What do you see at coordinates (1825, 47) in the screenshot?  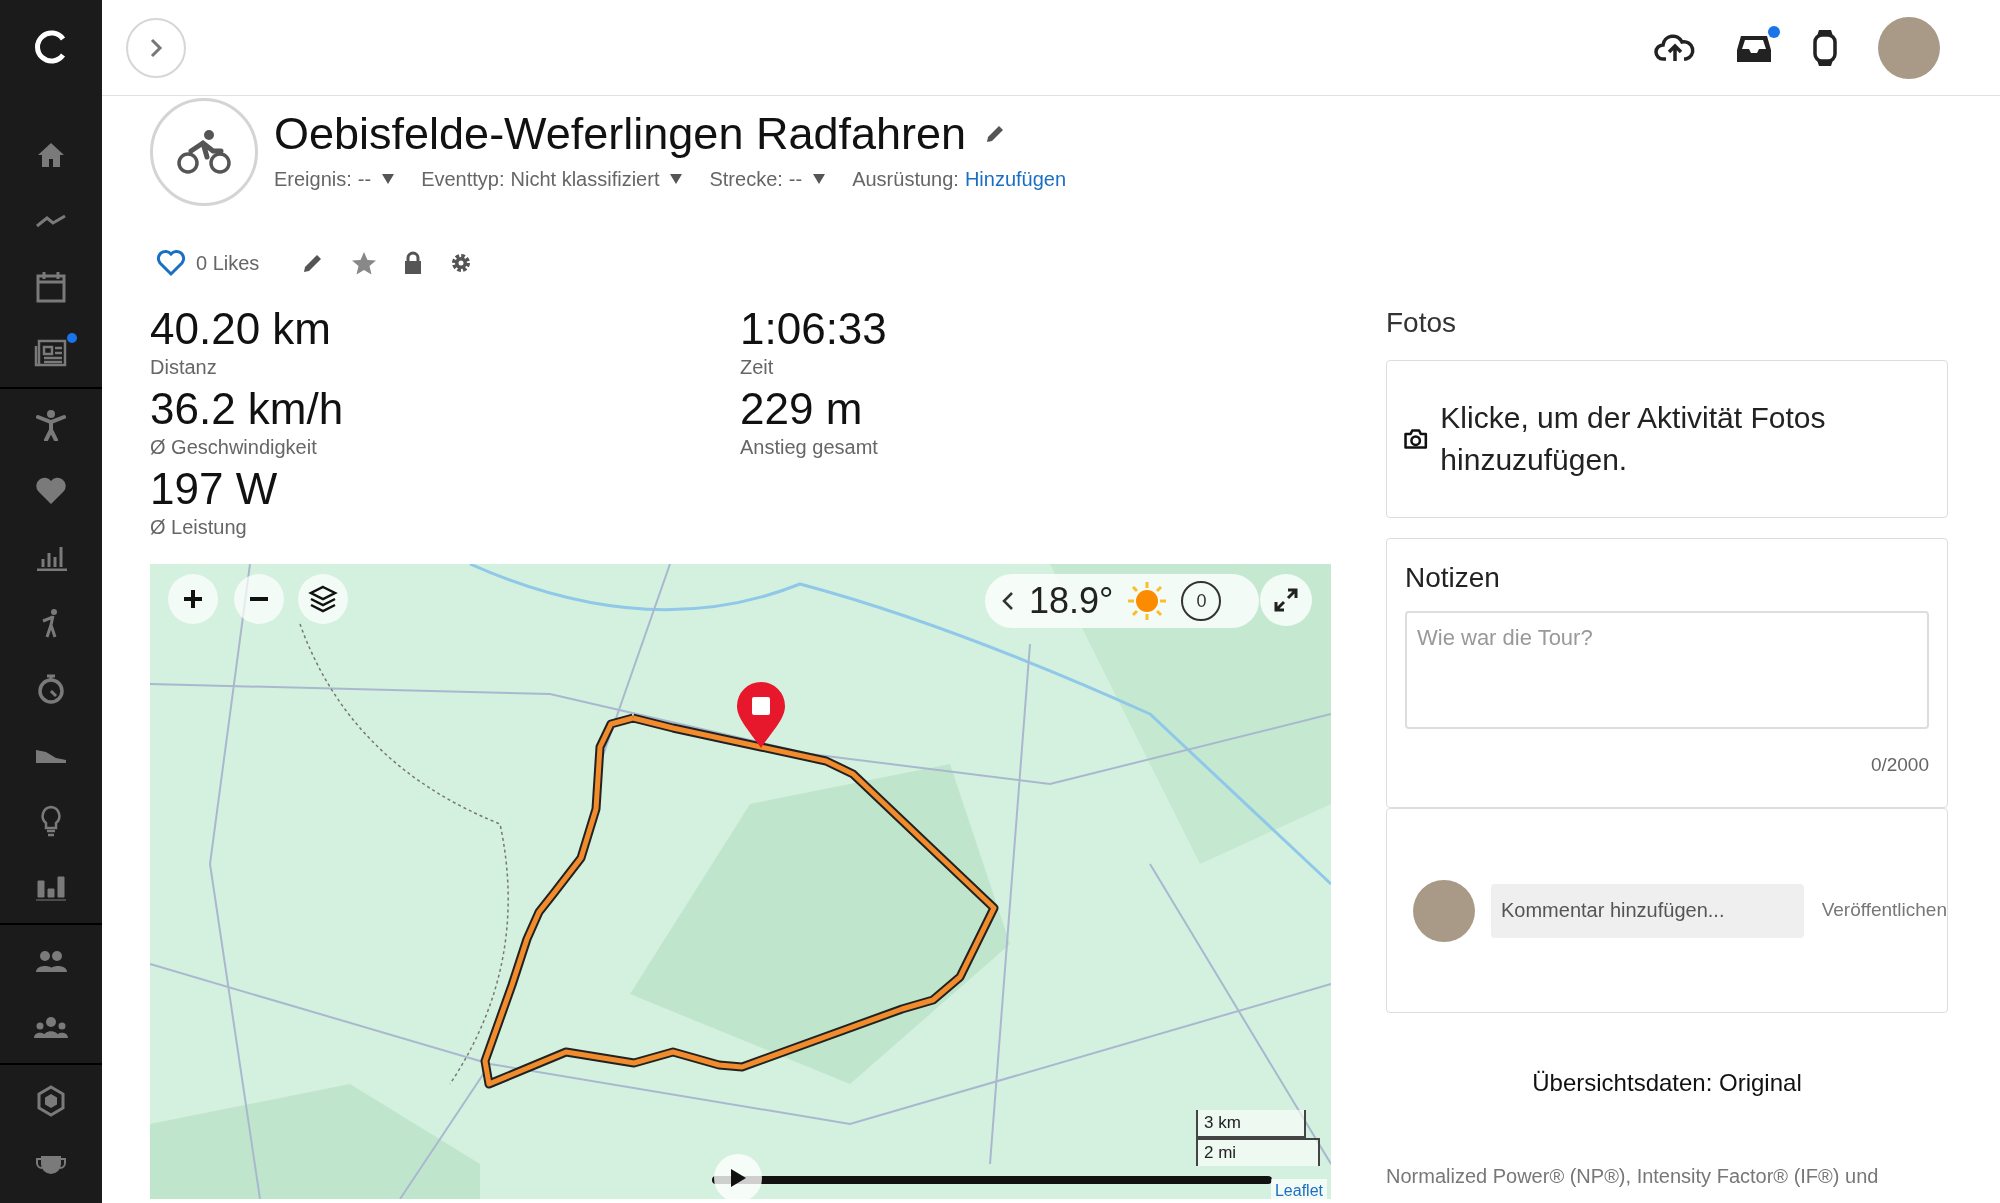 I see `smartwatch-icon` at bounding box center [1825, 47].